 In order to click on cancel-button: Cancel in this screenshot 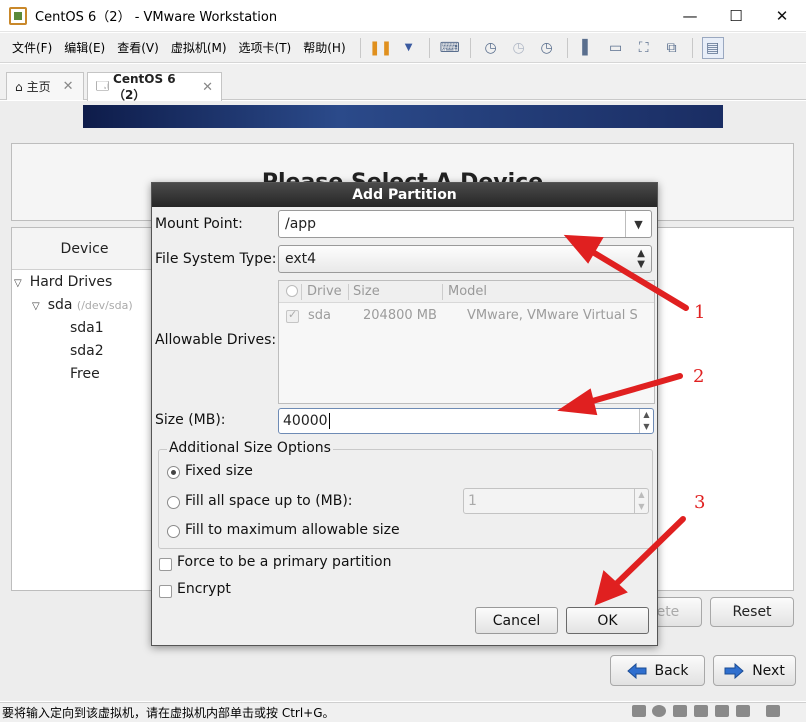, I will do `click(516, 620)`.